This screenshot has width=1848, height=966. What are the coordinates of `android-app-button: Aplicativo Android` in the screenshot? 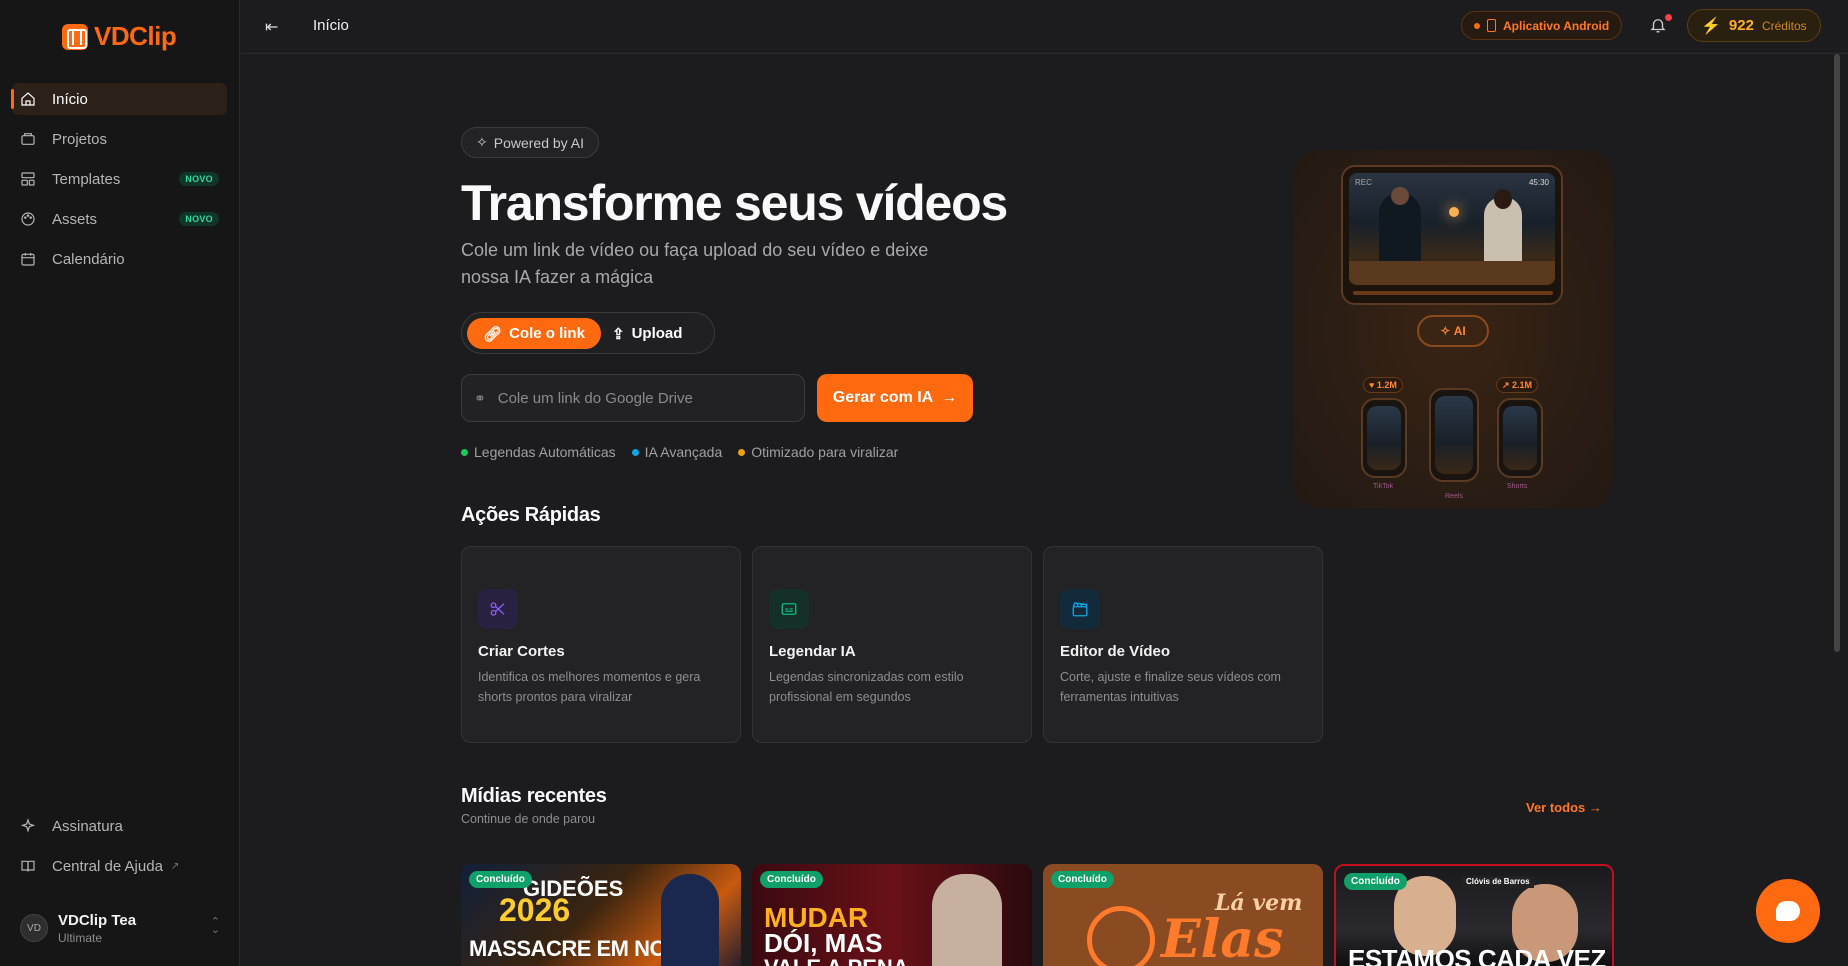 It's located at (1542, 25).